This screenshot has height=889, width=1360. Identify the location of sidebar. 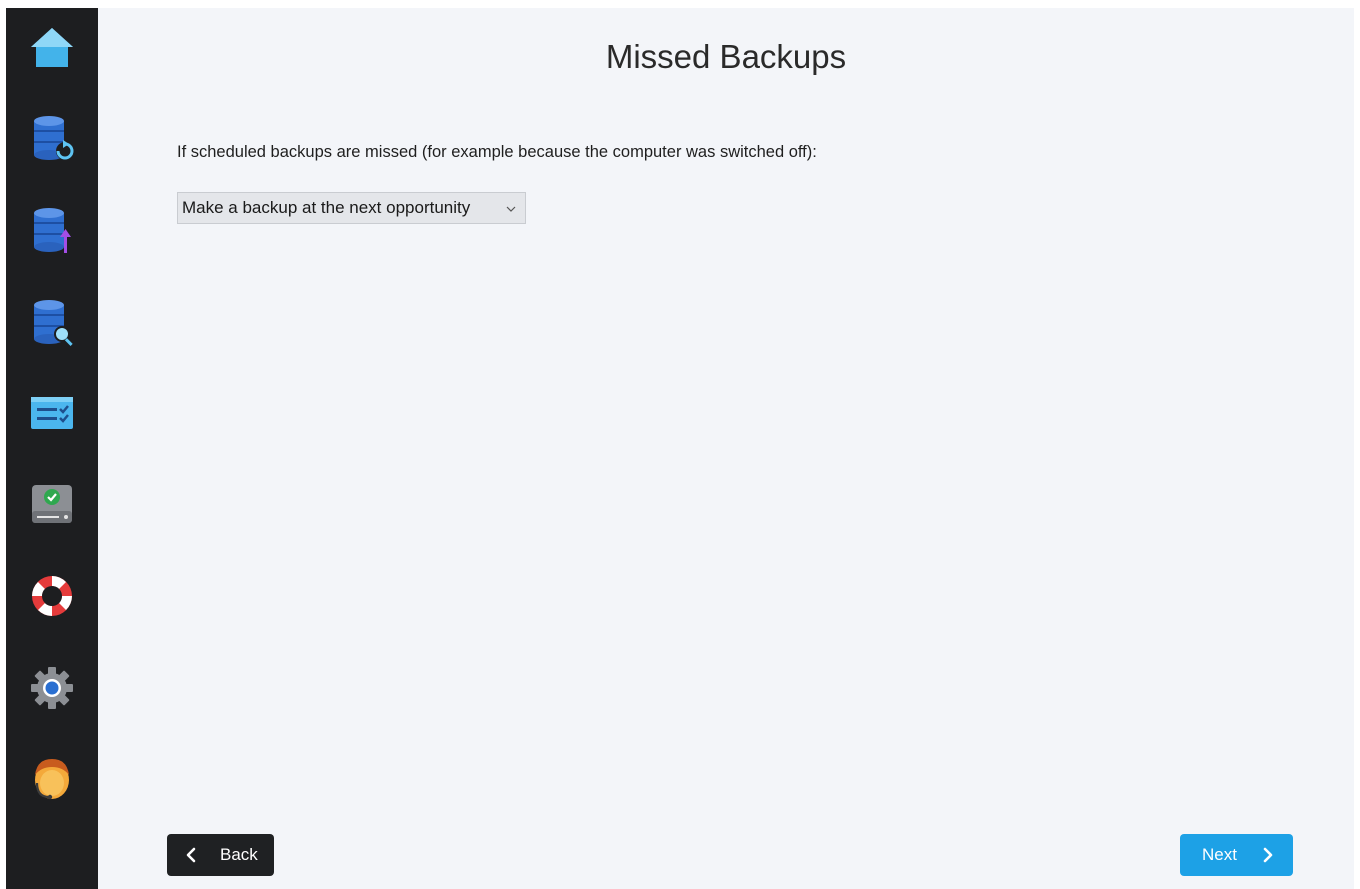
(52, 448).